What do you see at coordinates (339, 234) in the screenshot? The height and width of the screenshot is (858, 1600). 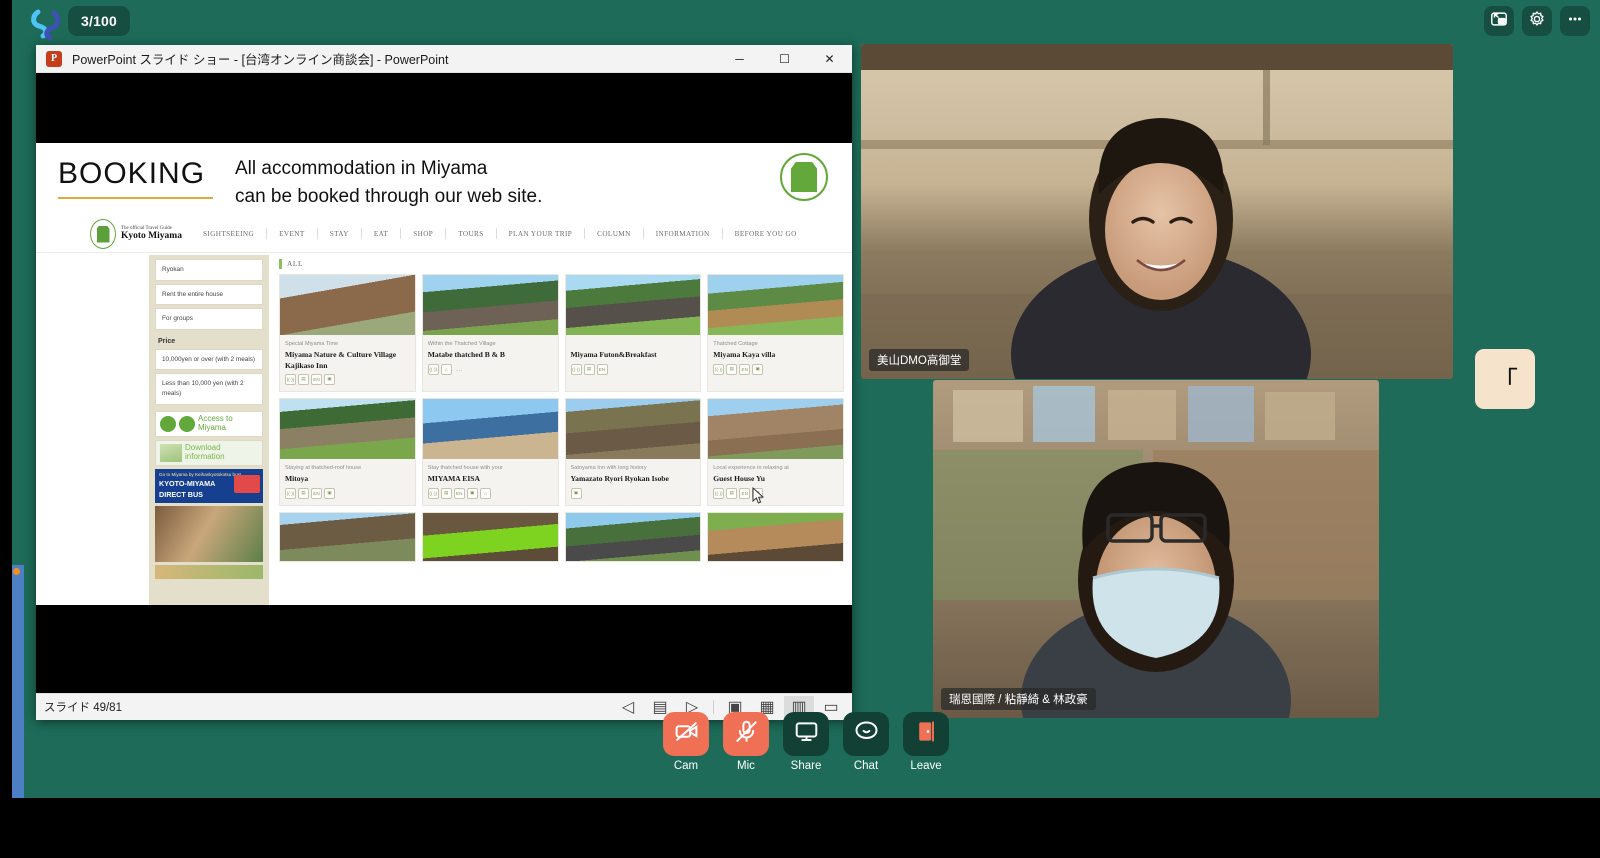 I see `website-menu-item: STAY` at bounding box center [339, 234].